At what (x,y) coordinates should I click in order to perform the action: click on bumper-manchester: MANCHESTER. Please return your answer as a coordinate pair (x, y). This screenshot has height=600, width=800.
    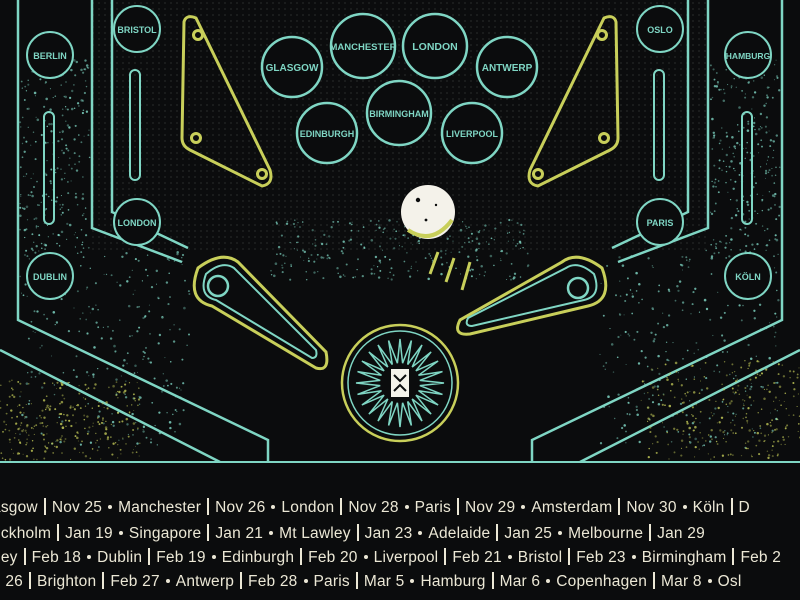
    Looking at the image, I should click on (363, 46).